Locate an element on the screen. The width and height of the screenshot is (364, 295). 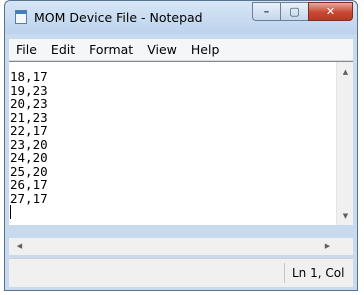
scroll-left-arrow-icon: ◀ is located at coordinates (19, 246).